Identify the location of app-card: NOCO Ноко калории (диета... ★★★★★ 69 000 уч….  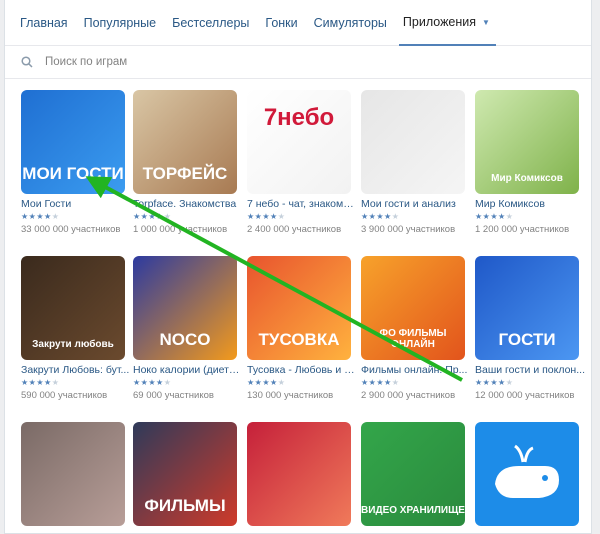
(188, 329).